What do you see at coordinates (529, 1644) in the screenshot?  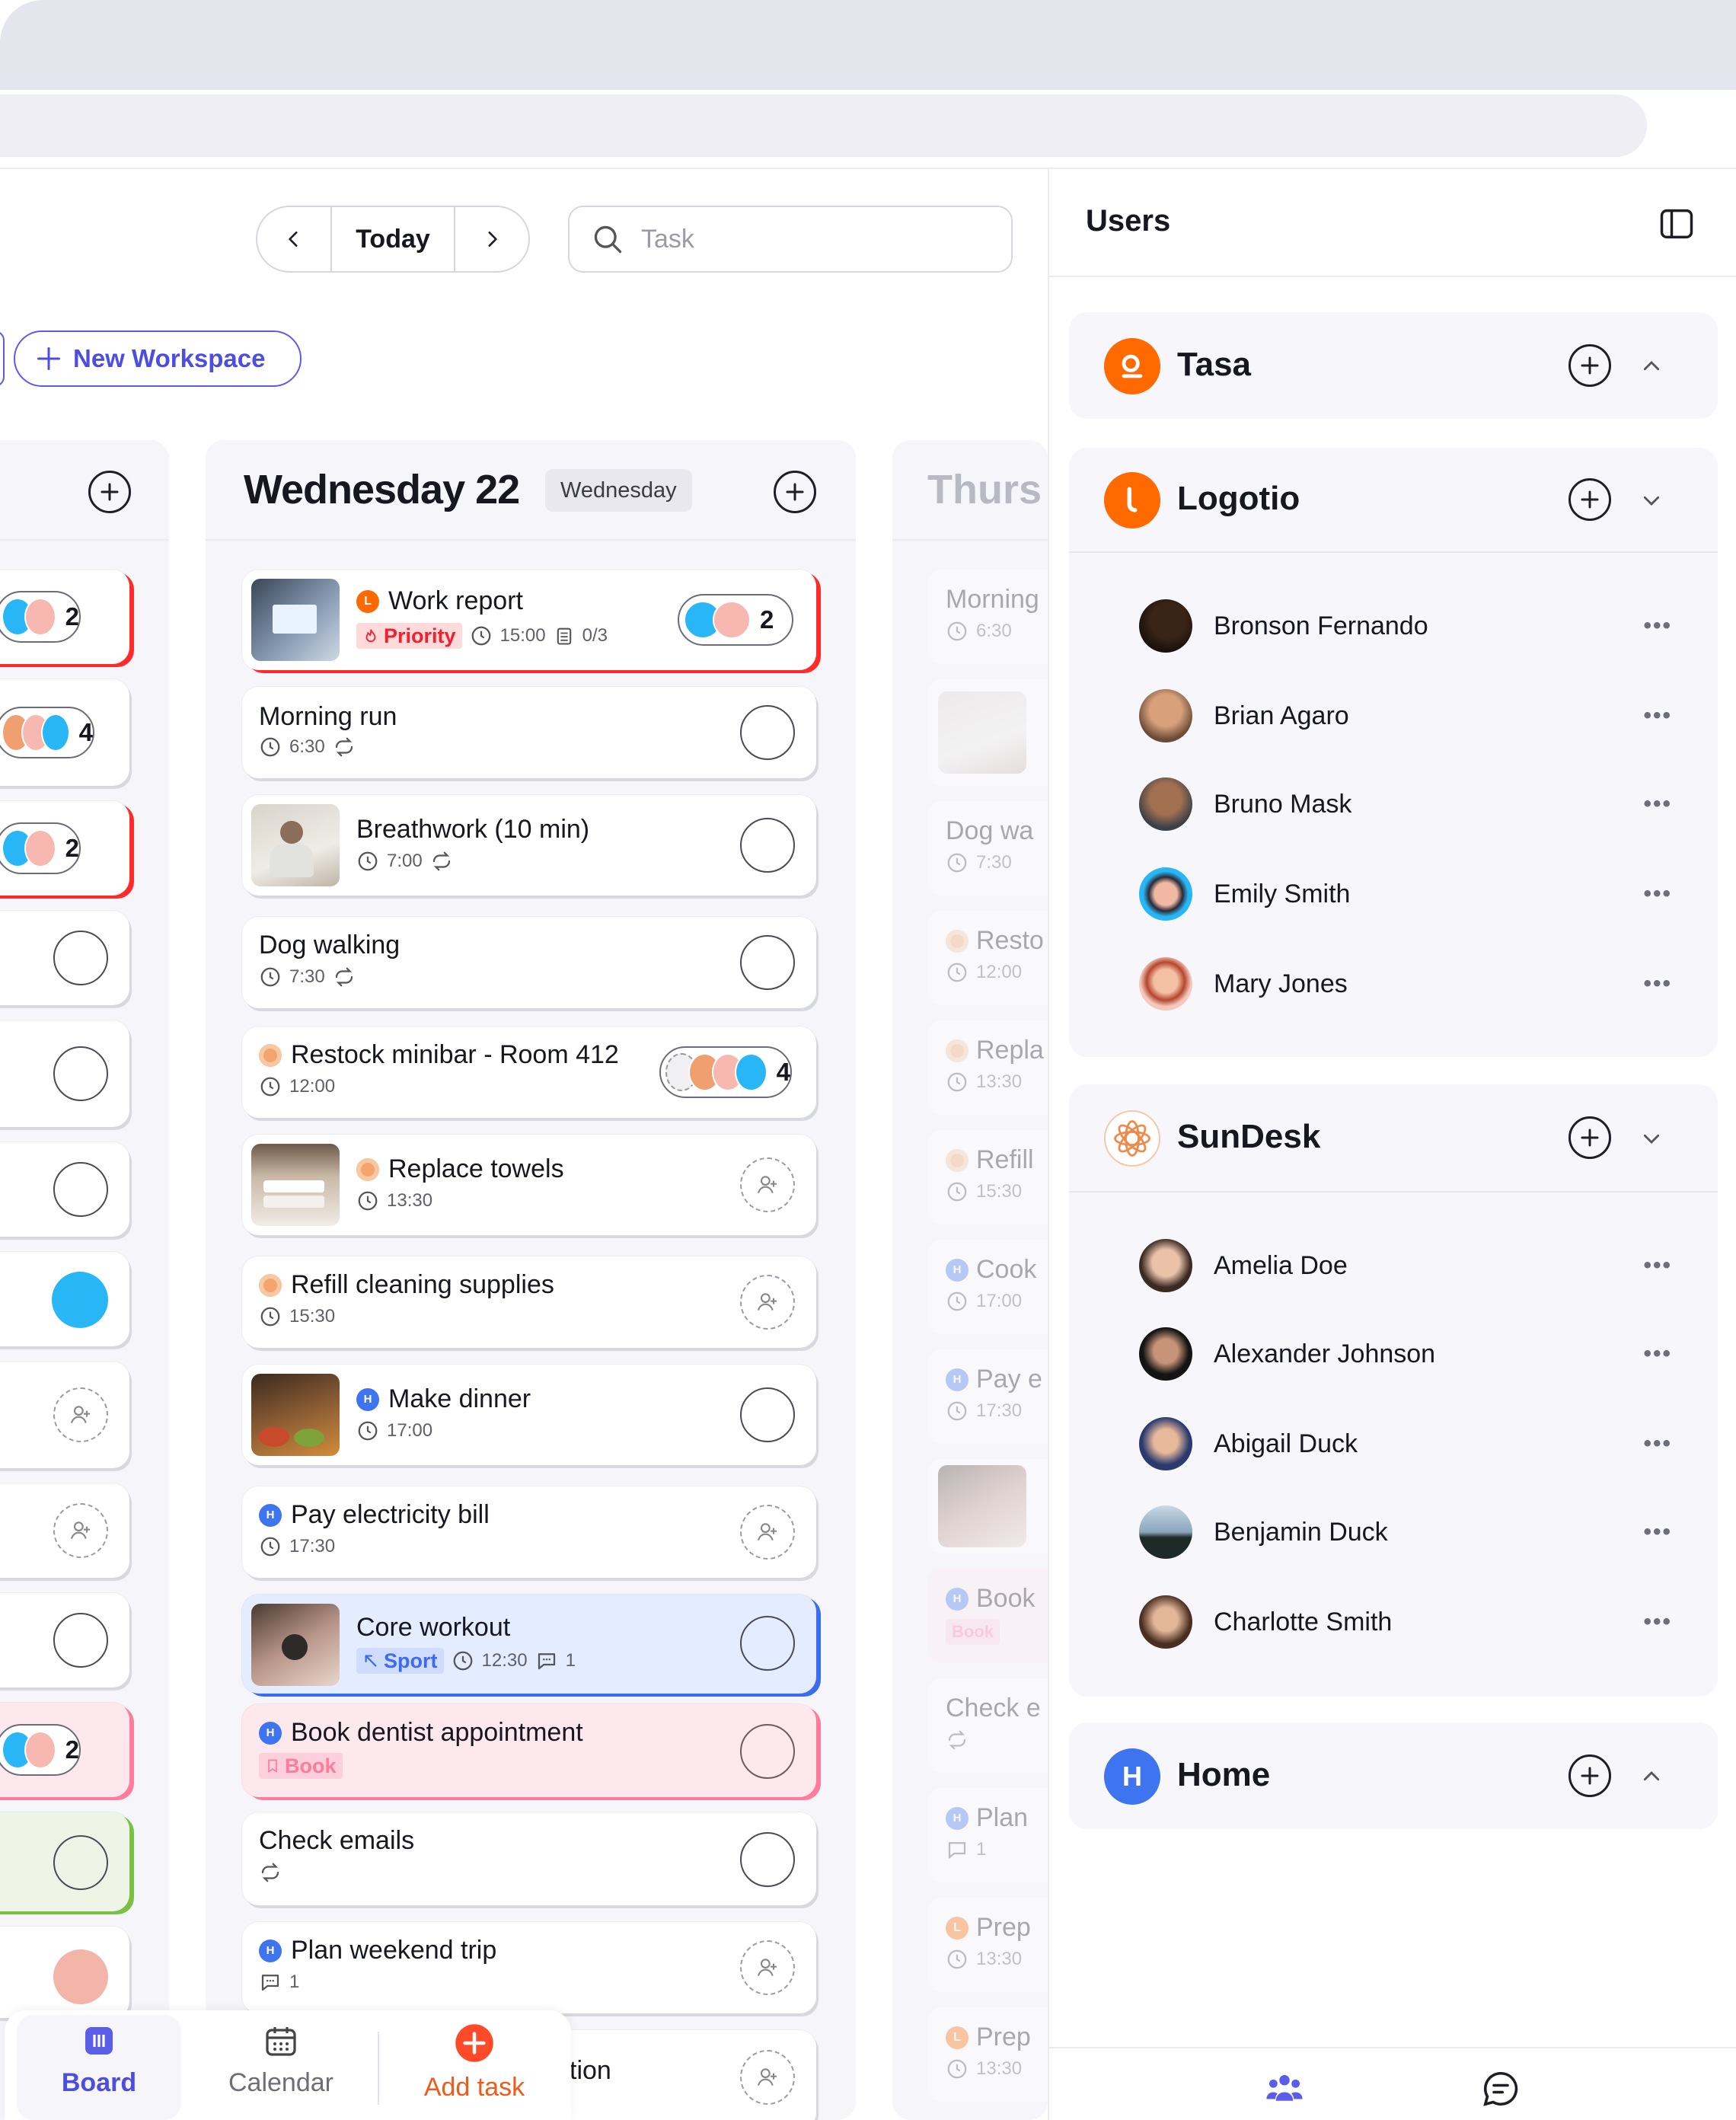 I see `task-card: Core workout Sport 12:30 1` at bounding box center [529, 1644].